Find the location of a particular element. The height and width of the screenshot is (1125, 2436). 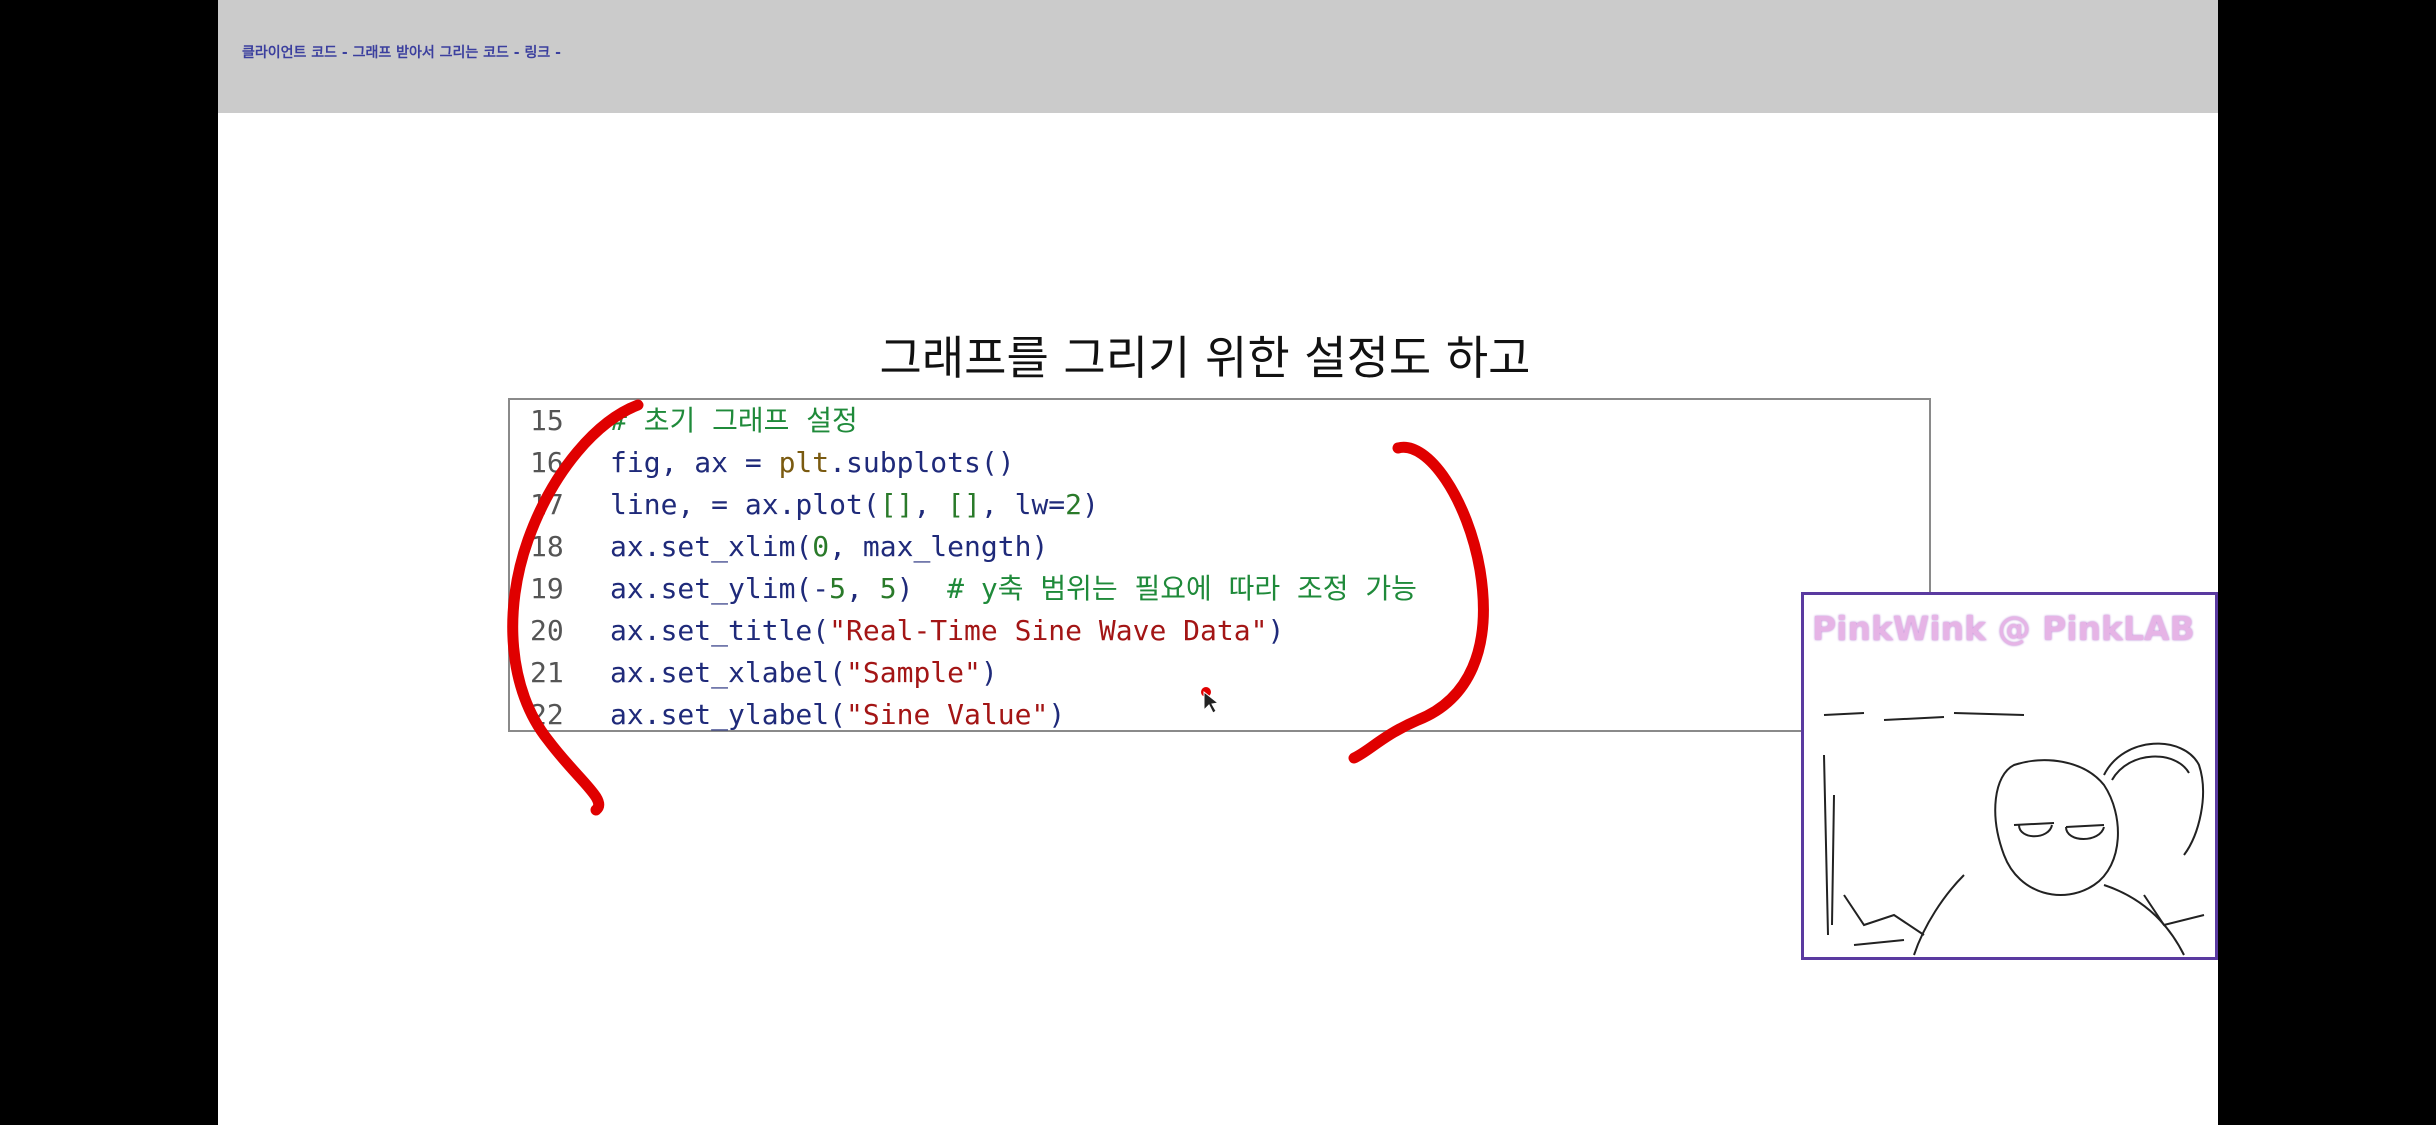

line-number: 18 is located at coordinates (547, 546).